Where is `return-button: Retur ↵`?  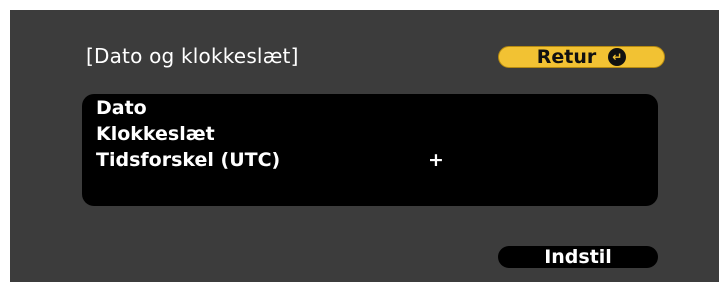 return-button: Retur ↵ is located at coordinates (581, 57).